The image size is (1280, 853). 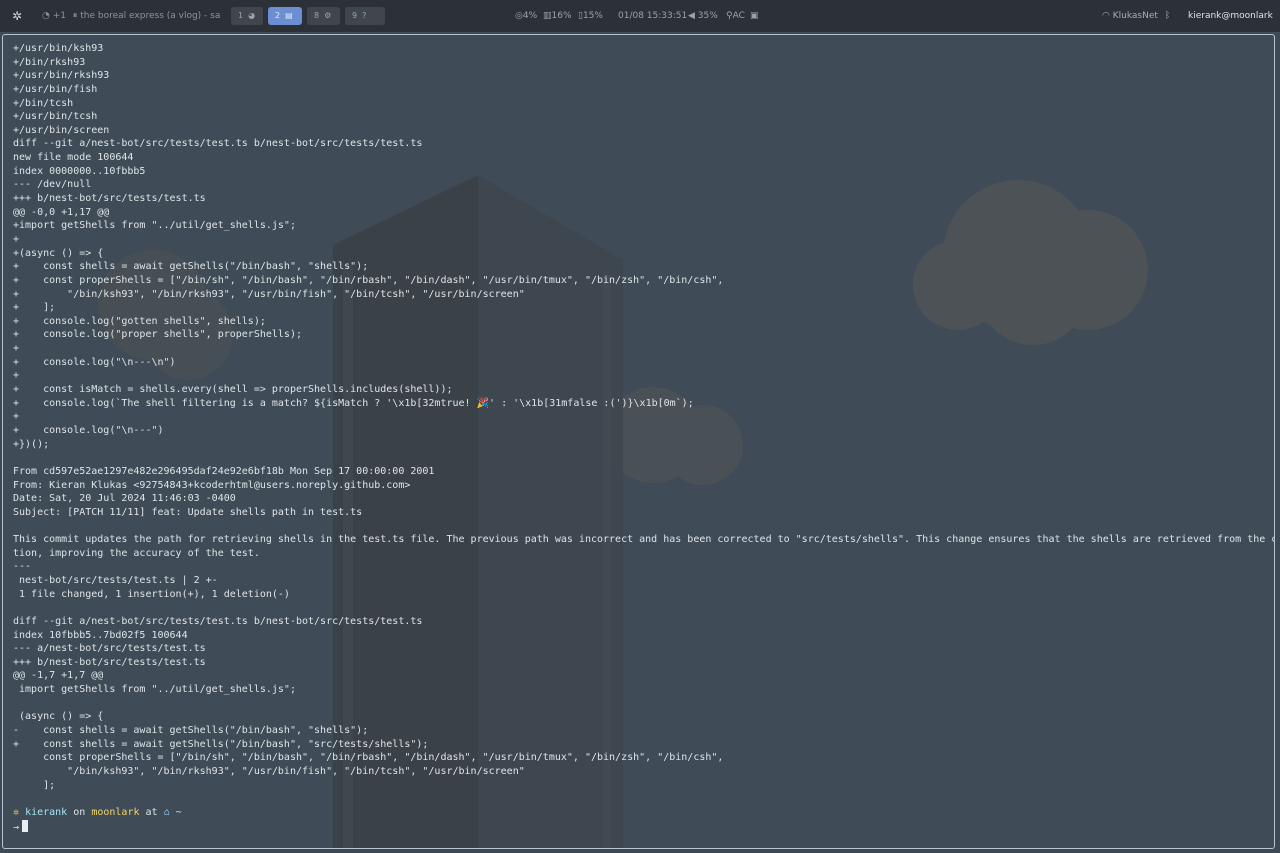 I want to click on network-name: KlukasNet, so click(x=1135, y=16).